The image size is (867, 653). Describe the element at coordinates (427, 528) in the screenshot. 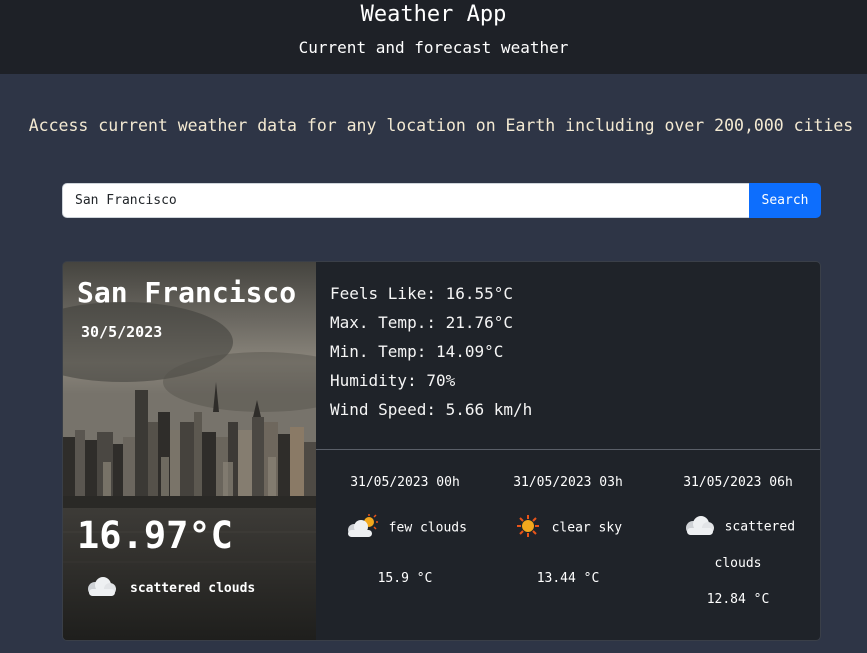

I see `forecast-description: few clouds` at that location.